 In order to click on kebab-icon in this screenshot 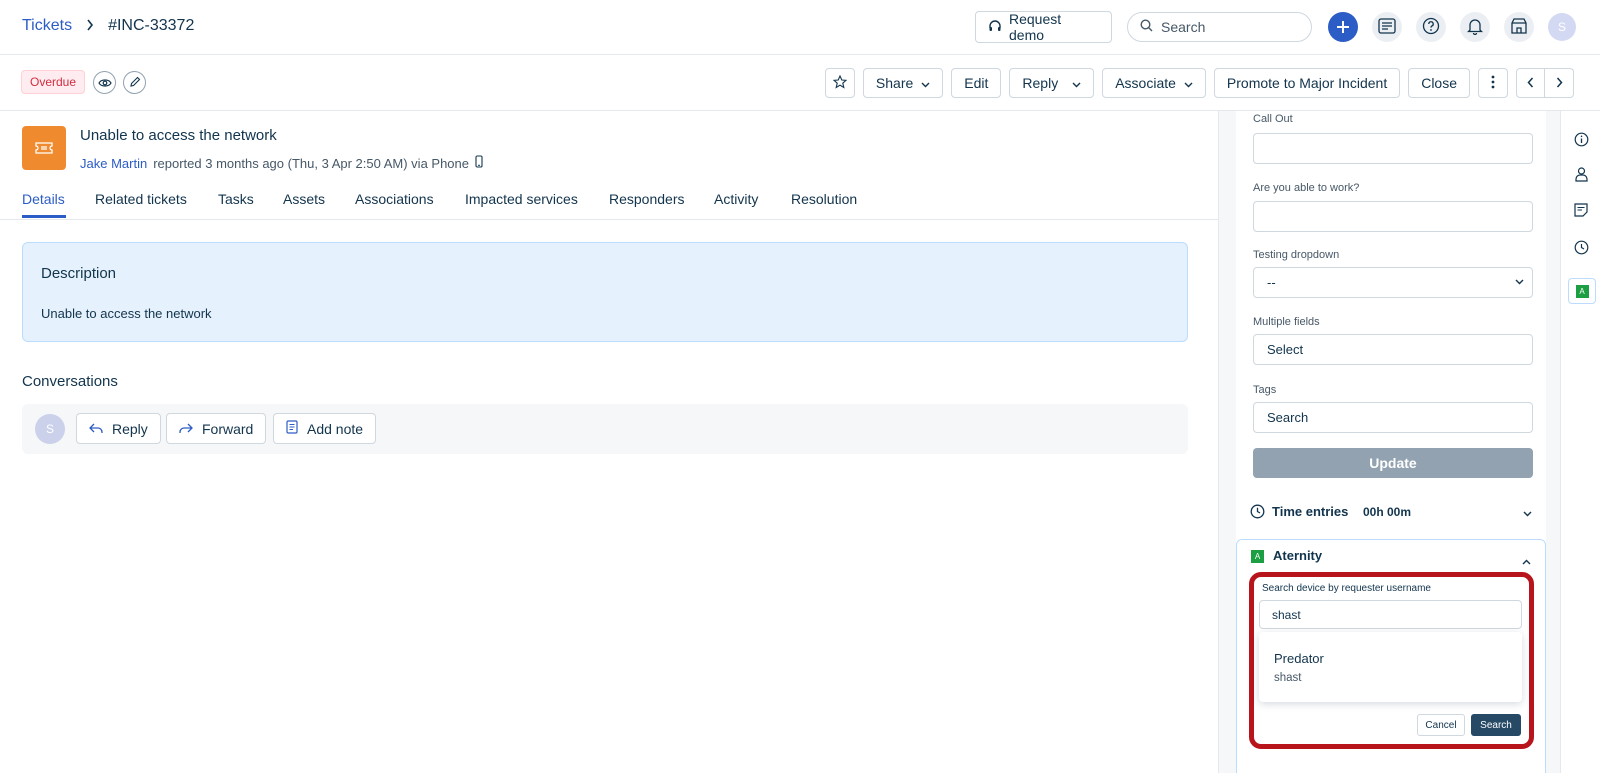, I will do `click(1493, 83)`.